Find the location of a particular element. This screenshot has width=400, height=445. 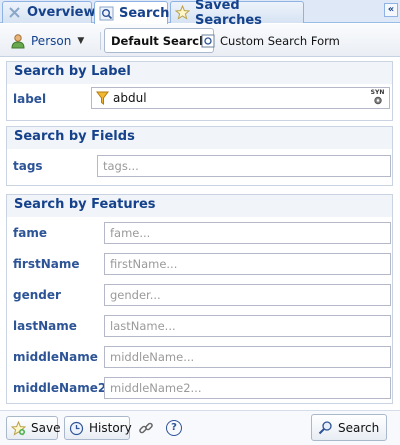

star-icon is located at coordinates (182, 12).